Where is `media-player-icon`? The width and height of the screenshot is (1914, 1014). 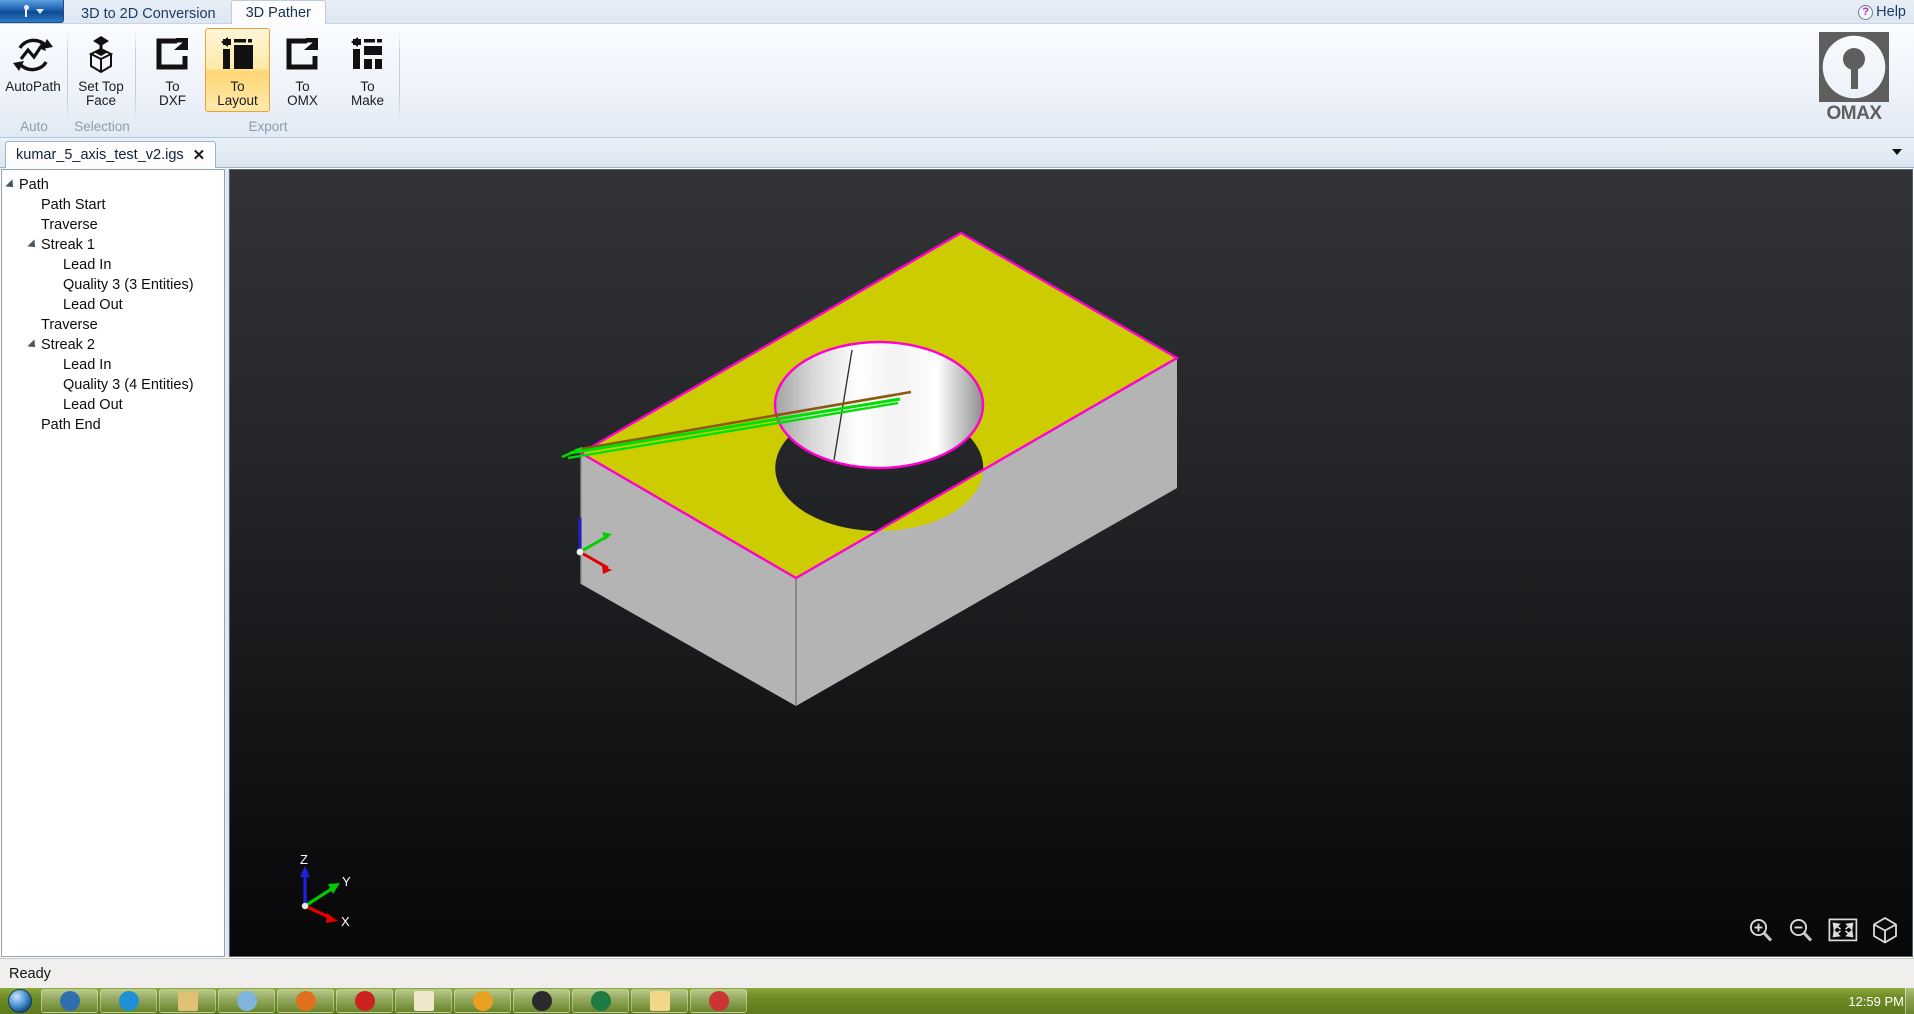
media-player-icon is located at coordinates (69, 1001).